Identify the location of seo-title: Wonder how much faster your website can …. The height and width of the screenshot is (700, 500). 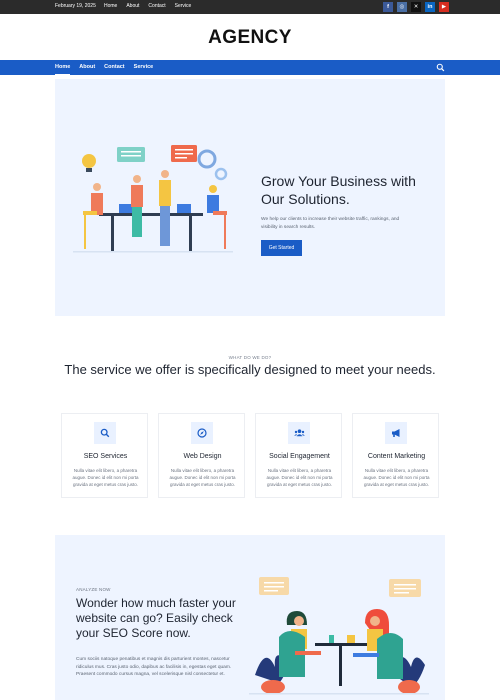
(156, 618).